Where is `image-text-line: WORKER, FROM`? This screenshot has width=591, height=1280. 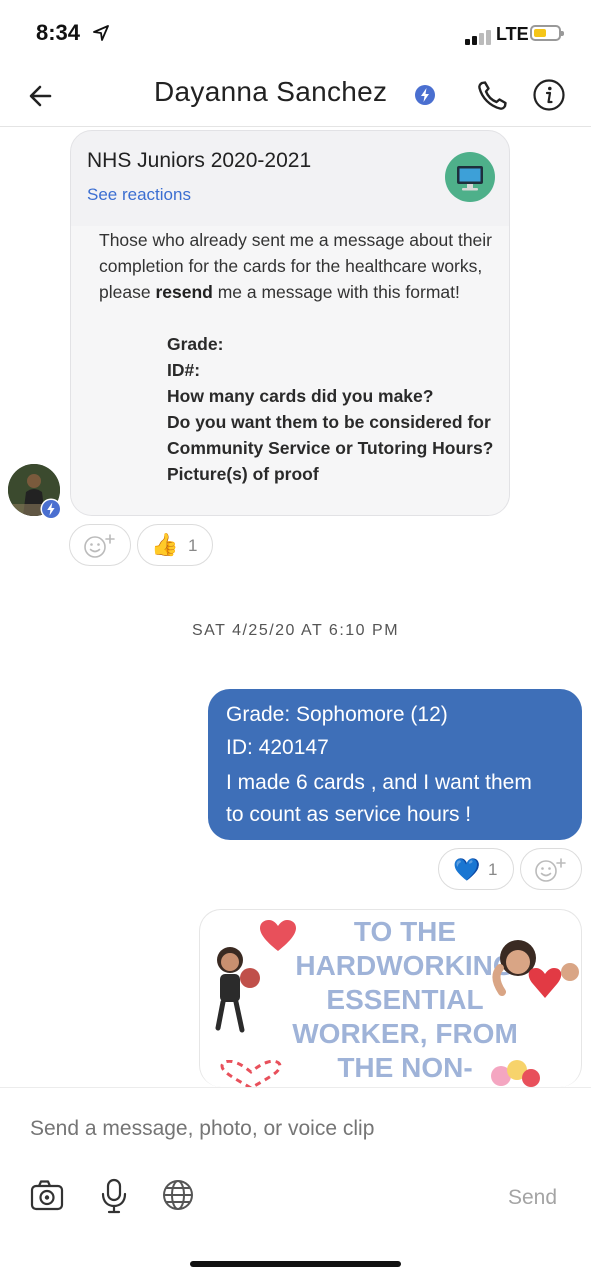 image-text-line: WORKER, FROM is located at coordinates (405, 1033).